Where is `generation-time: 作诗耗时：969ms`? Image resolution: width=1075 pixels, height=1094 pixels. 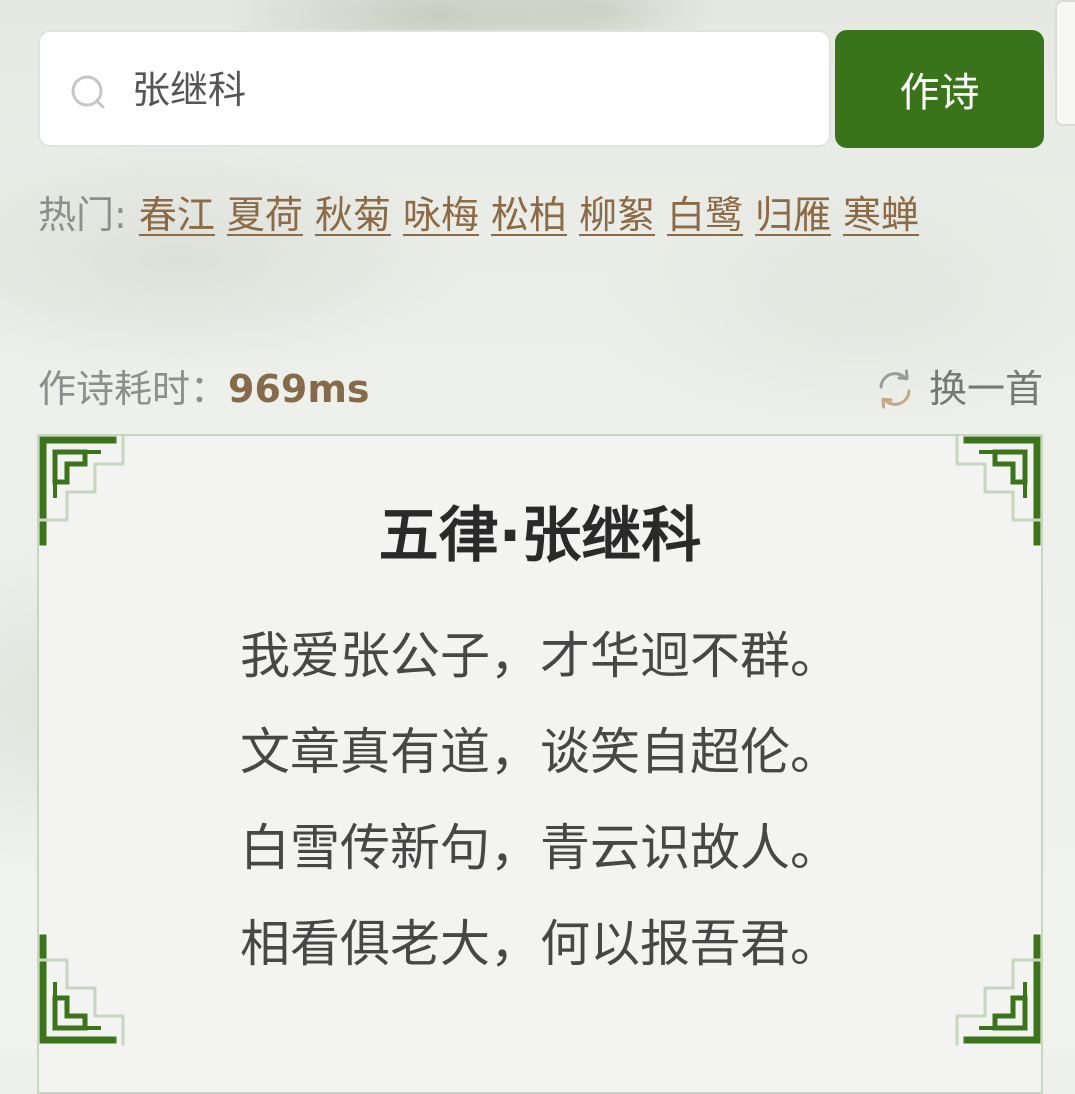 generation-time: 作诗耗时：969ms is located at coordinates (204, 389).